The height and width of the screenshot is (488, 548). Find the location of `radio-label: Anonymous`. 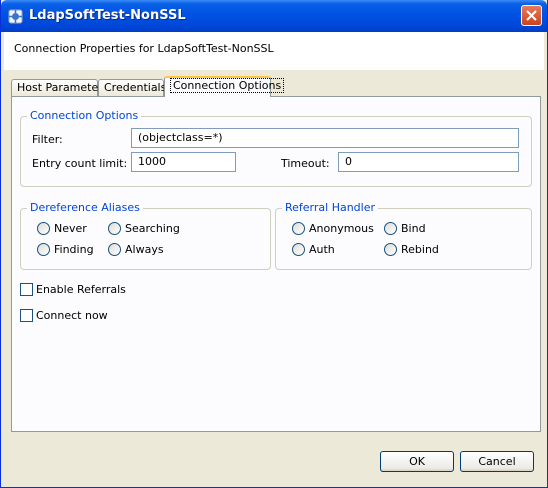

radio-label: Anonymous is located at coordinates (341, 228).